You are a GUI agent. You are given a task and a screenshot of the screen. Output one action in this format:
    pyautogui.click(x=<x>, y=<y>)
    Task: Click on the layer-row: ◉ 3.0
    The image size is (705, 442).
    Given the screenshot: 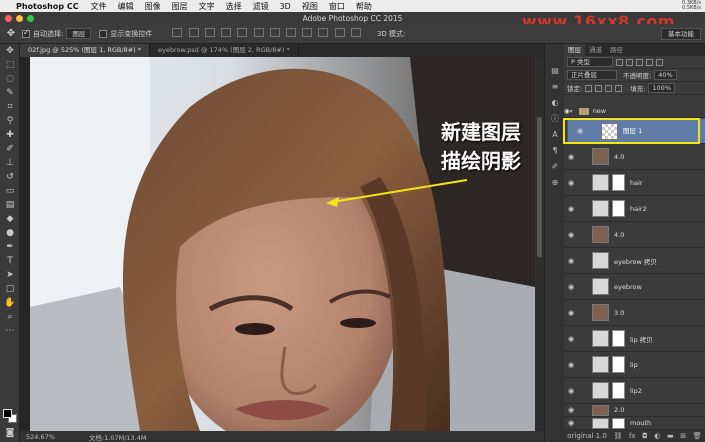 What is the action you would take?
    pyautogui.click(x=634, y=313)
    